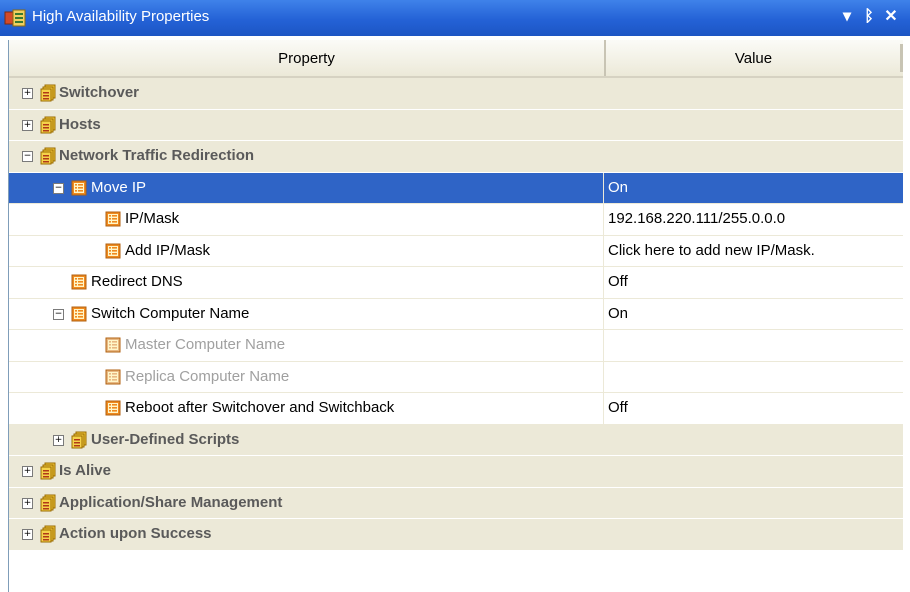 Image resolution: width=910 pixels, height=592 pixels. What do you see at coordinates (753, 219) in the screenshot?
I see `value-cell: 192.168.220.111/255.0.0.0` at bounding box center [753, 219].